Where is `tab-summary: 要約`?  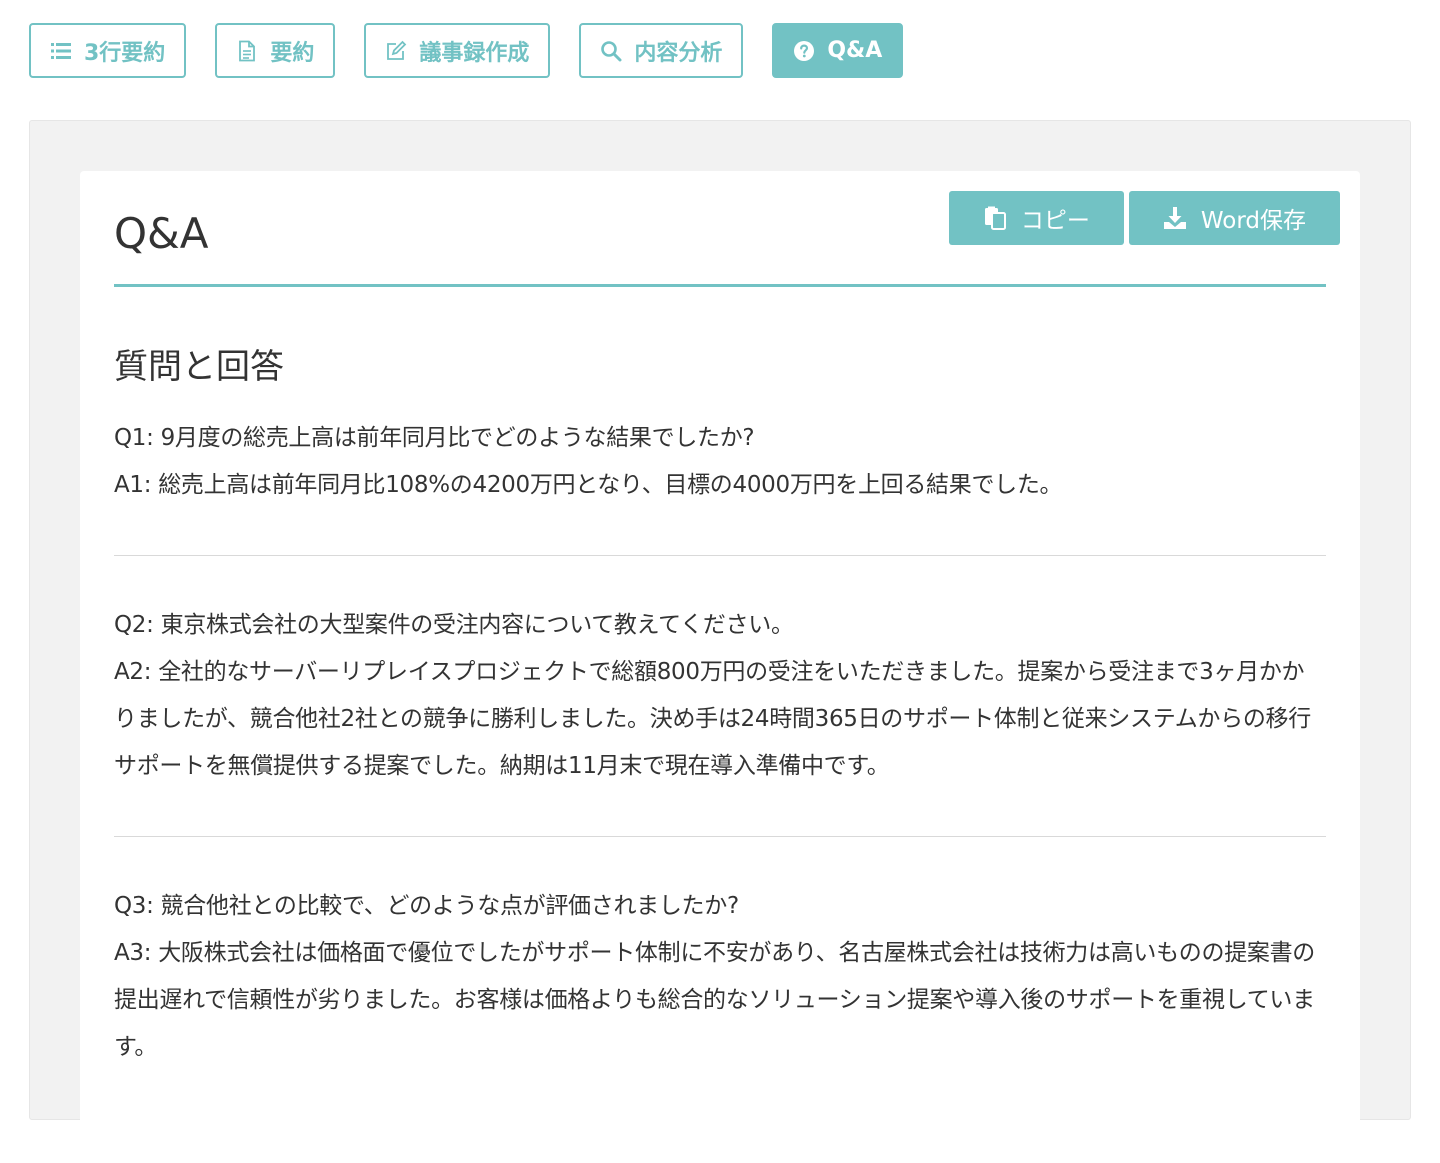 tab-summary: 要約 is located at coordinates (275, 50).